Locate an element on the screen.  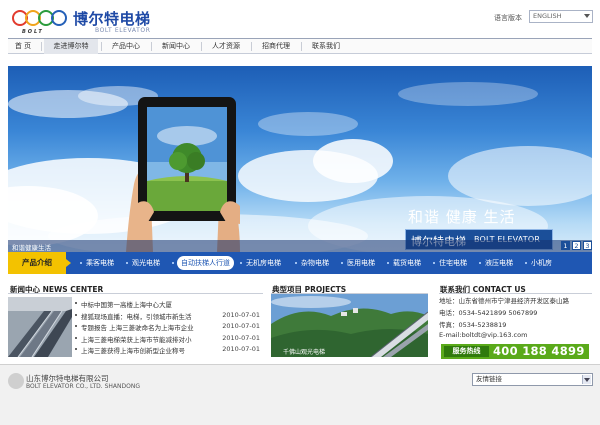
news-item: 中标中国第一高楼上海中心大厦 is located at coordinates (169, 305).